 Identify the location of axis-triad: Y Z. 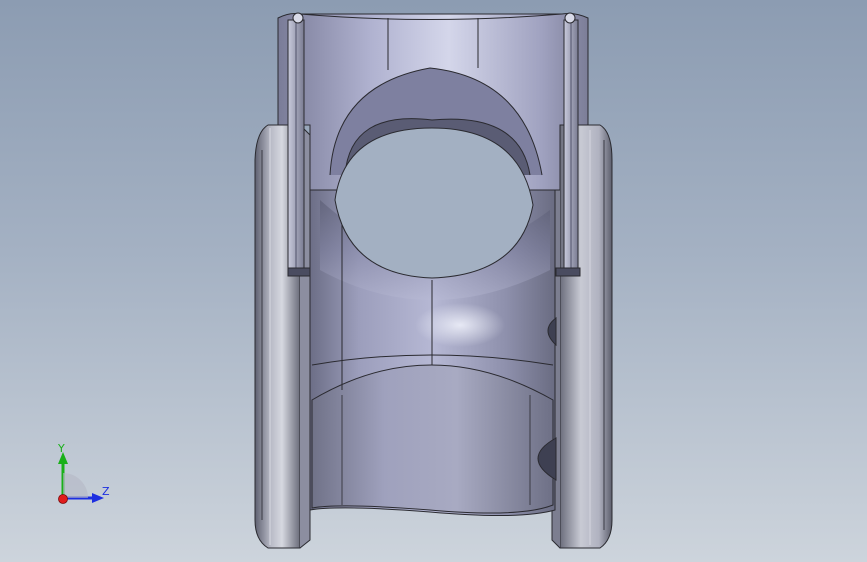
(85, 475).